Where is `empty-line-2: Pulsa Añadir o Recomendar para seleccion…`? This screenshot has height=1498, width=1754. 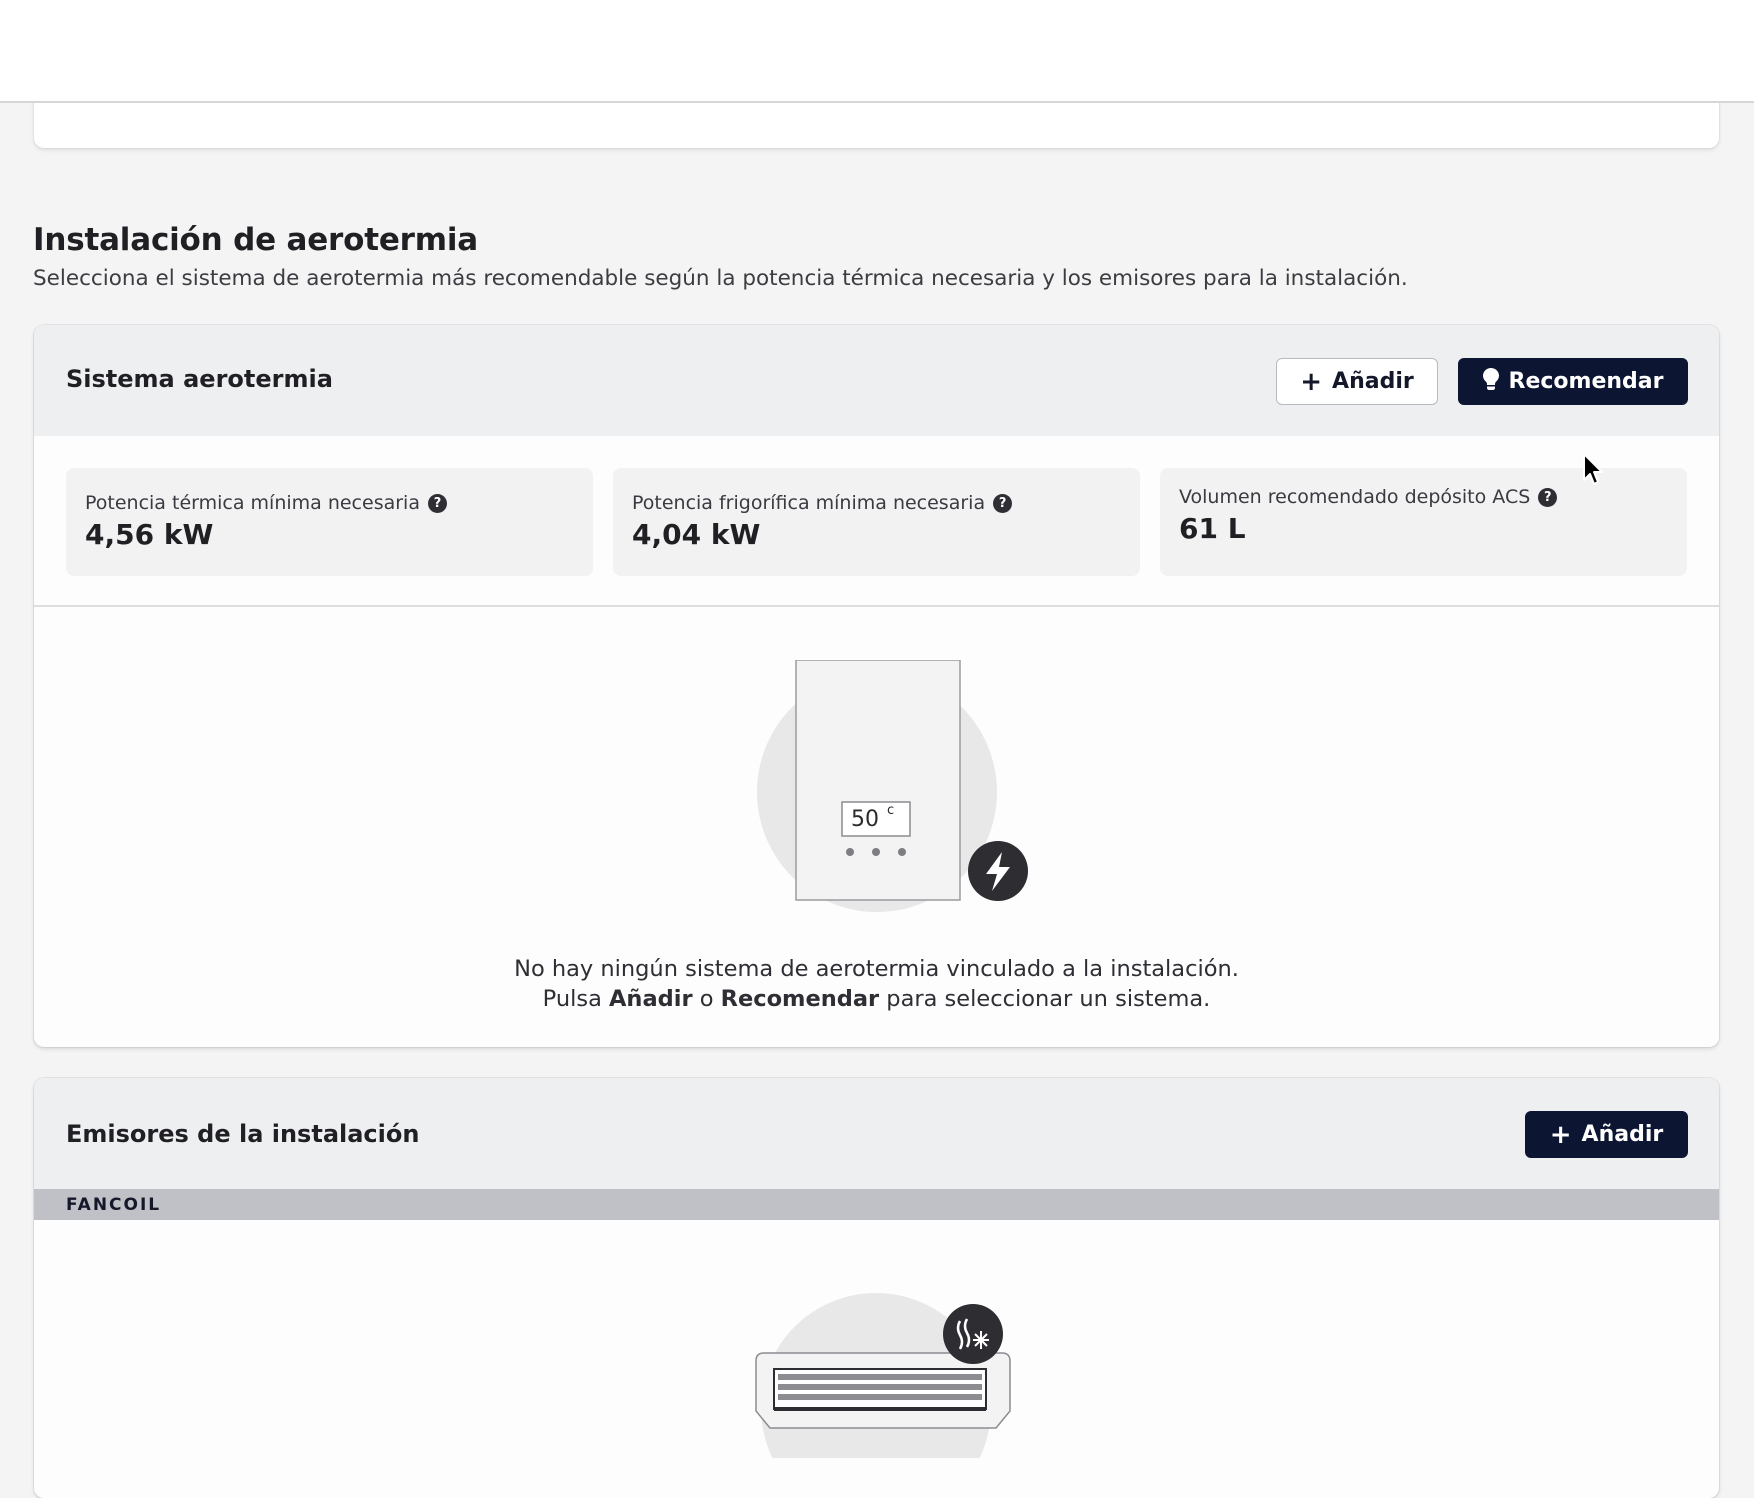
empty-line-2: Pulsa Añadir o Recomendar para seleccion… is located at coordinates (876, 999).